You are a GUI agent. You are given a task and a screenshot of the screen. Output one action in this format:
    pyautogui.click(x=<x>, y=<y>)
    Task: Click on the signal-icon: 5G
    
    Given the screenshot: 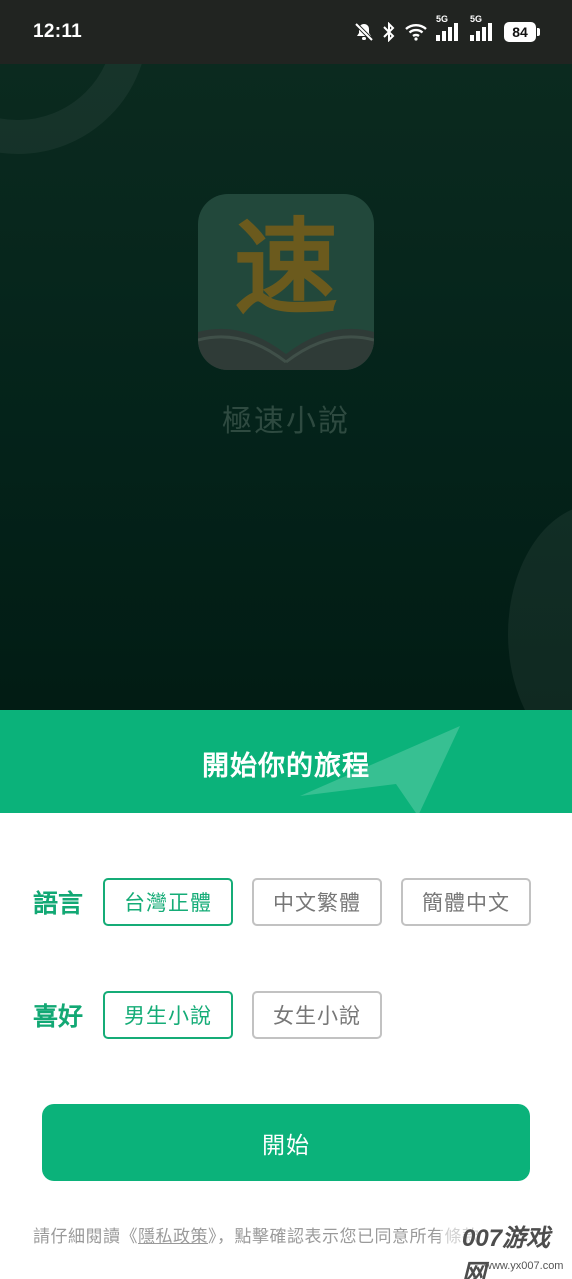 What is the action you would take?
    pyautogui.click(x=449, y=27)
    